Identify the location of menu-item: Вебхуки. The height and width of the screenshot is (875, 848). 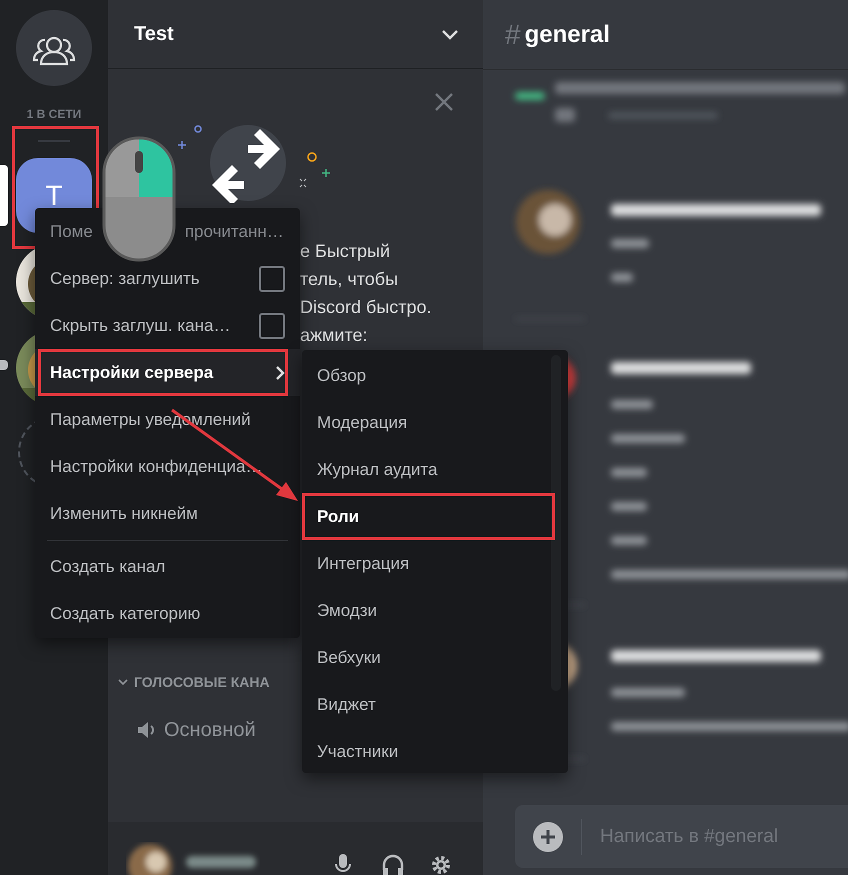
(435, 657).